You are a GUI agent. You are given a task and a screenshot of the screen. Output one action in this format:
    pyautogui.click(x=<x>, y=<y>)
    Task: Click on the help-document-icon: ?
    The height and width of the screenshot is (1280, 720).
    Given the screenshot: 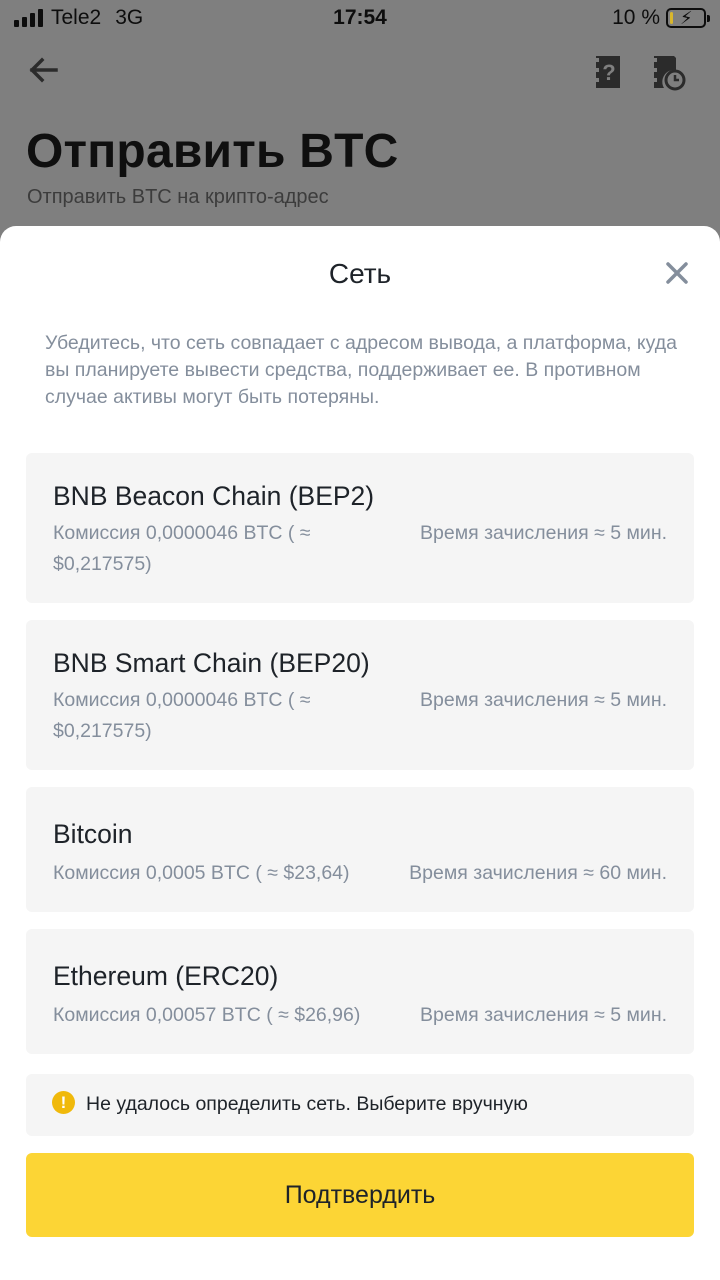 What is the action you would take?
    pyautogui.click(x=608, y=72)
    